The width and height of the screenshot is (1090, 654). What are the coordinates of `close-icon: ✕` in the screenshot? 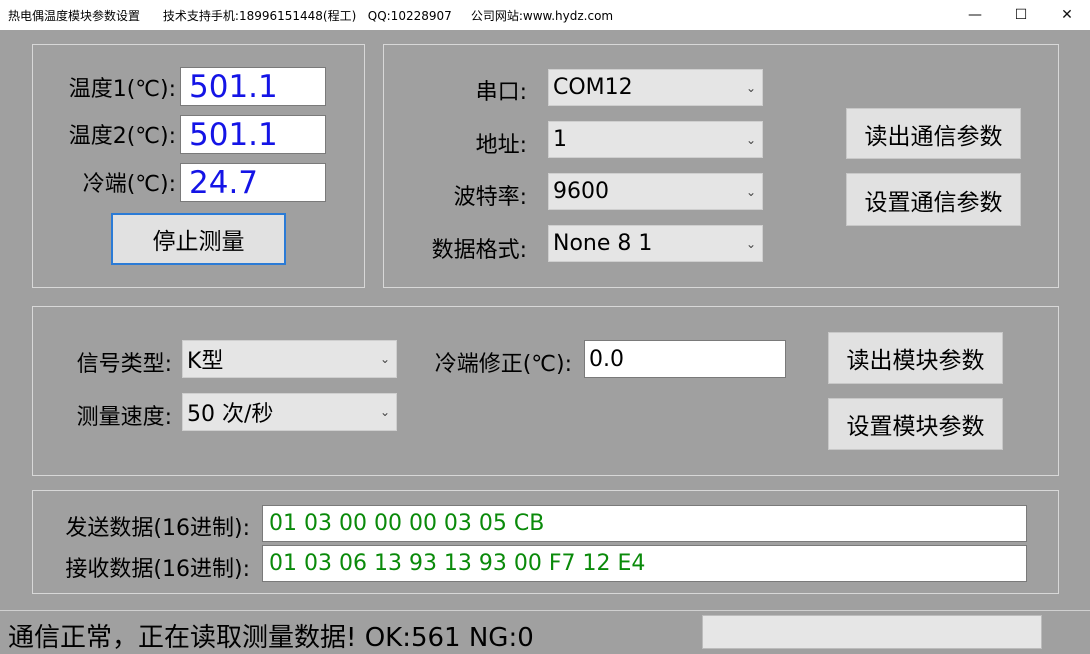 It's located at (1067, 15).